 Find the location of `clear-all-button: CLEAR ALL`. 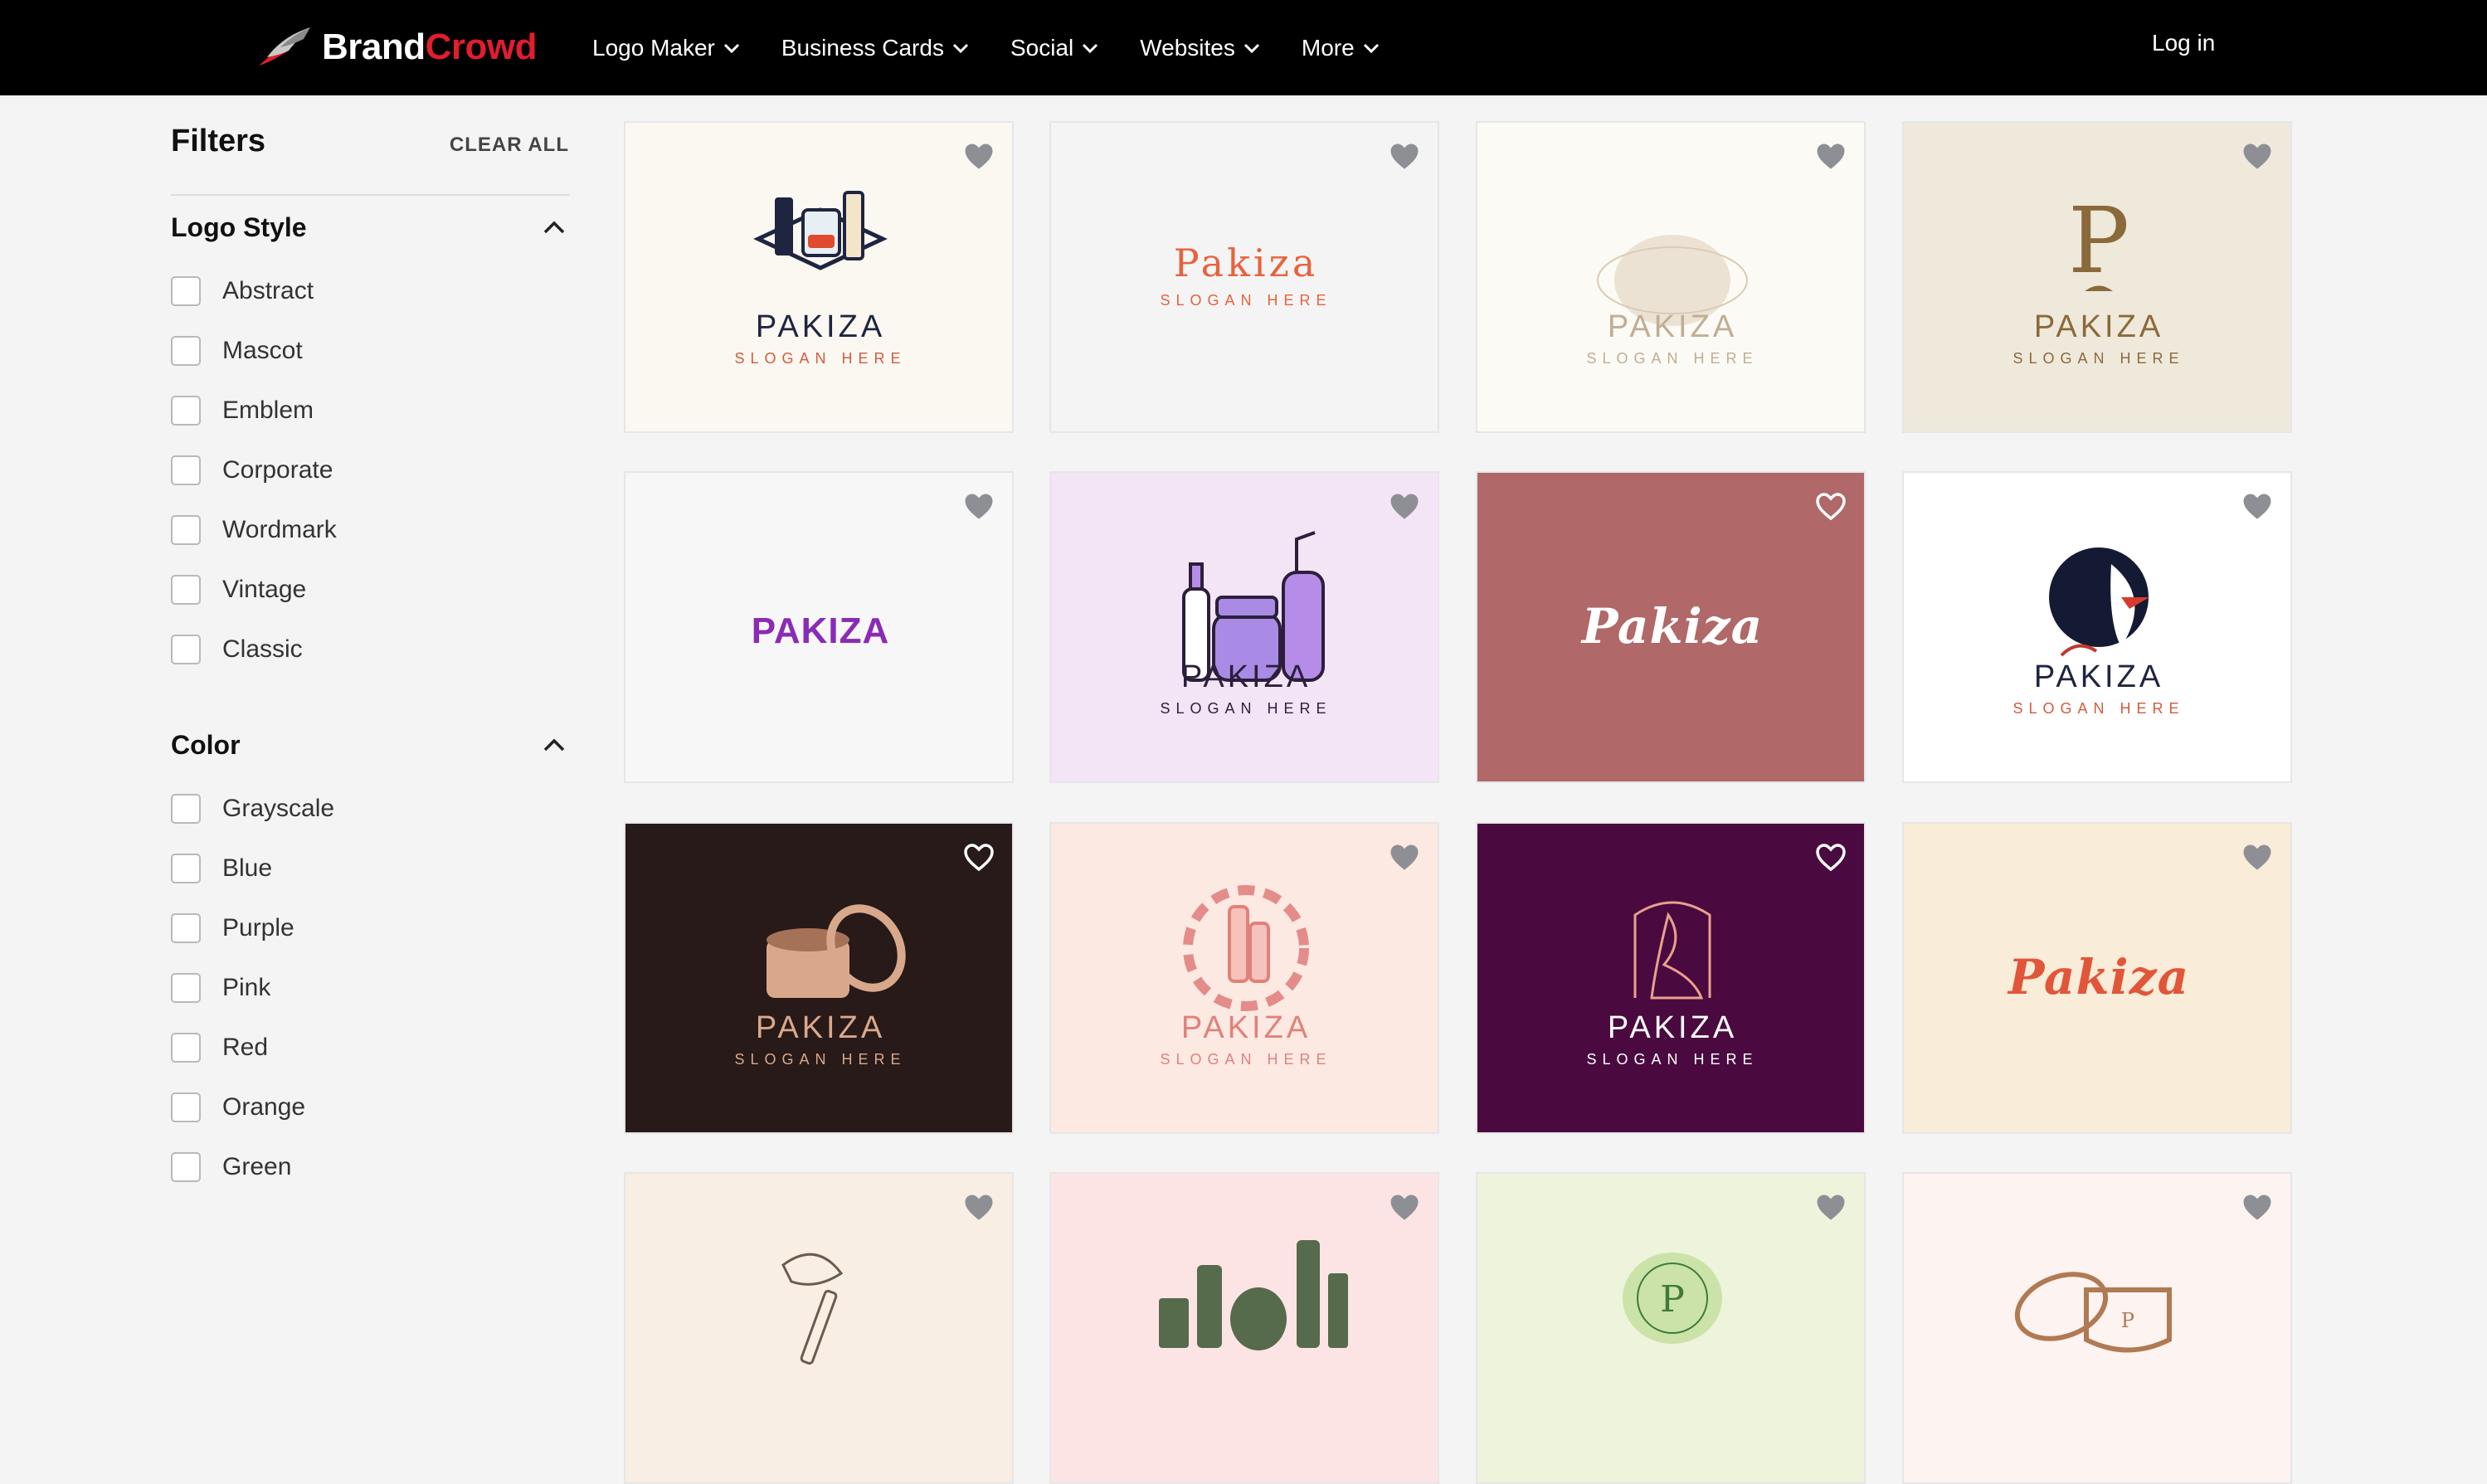

clear-all-button: CLEAR ALL is located at coordinates (509, 145).